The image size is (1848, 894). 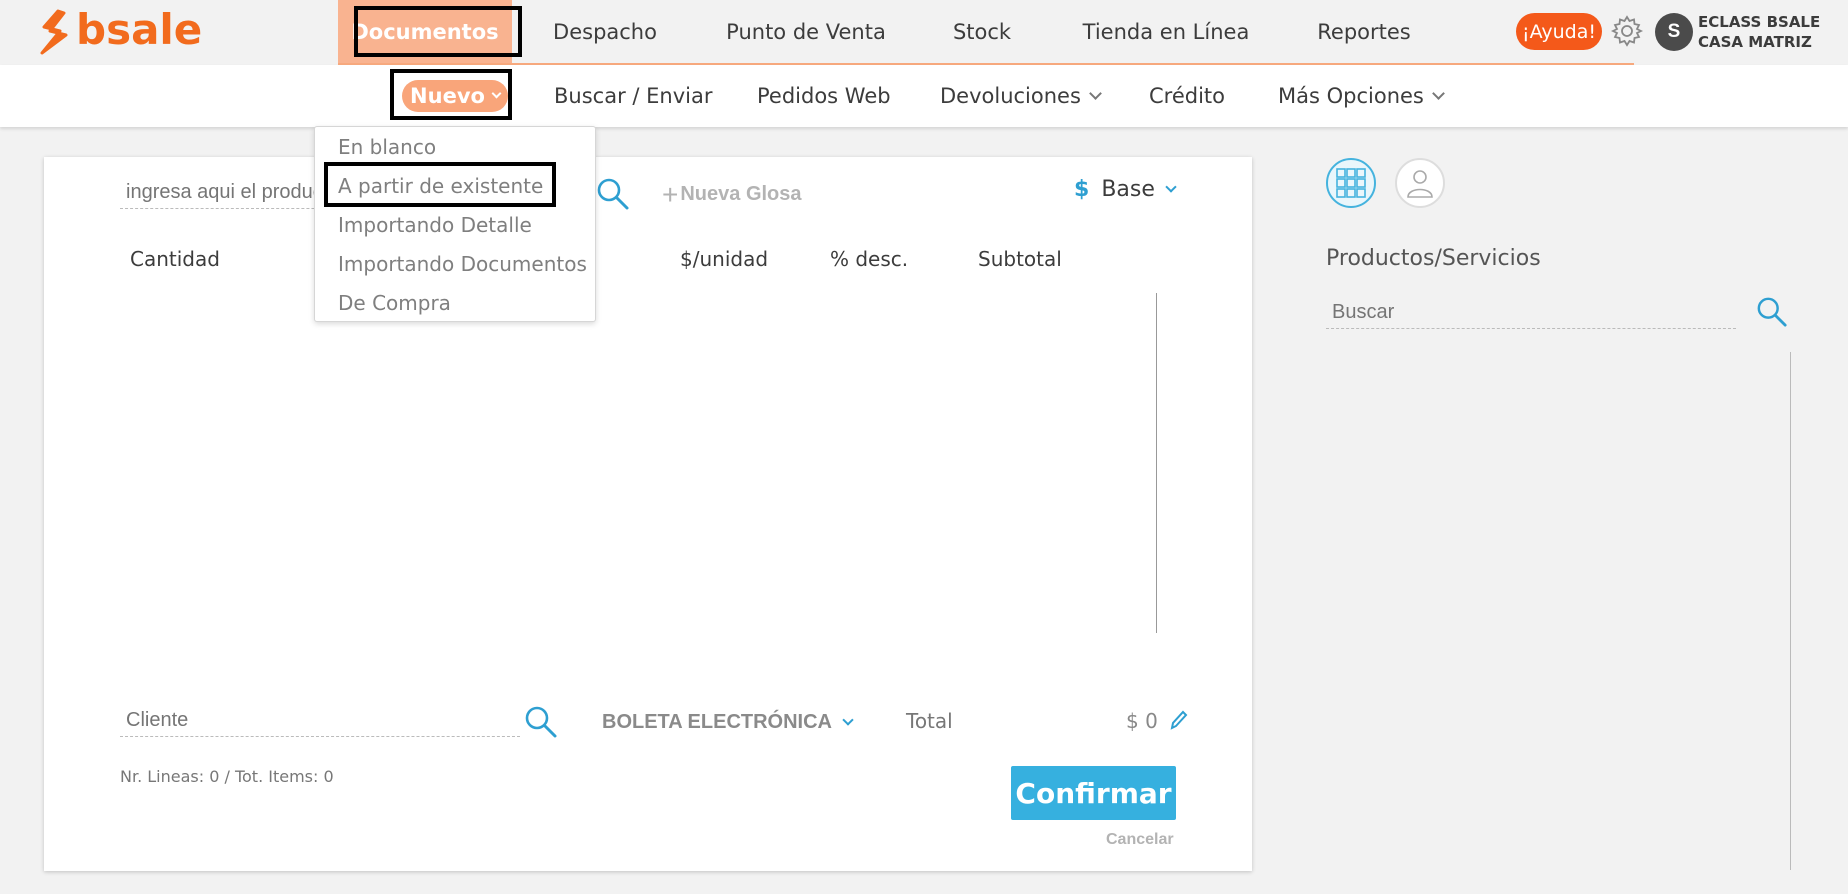 What do you see at coordinates (1790, 611) in the screenshot?
I see `catalog-scroll-divider` at bounding box center [1790, 611].